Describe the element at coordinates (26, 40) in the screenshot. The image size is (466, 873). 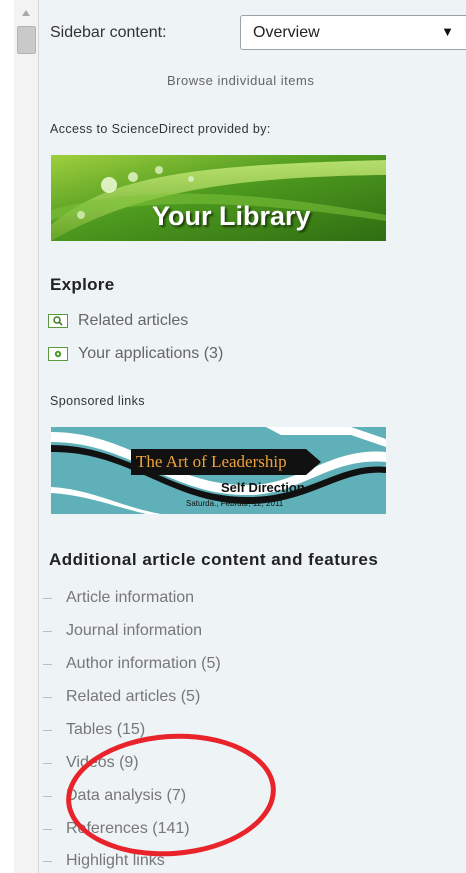
I see `scroll-thumb` at that location.